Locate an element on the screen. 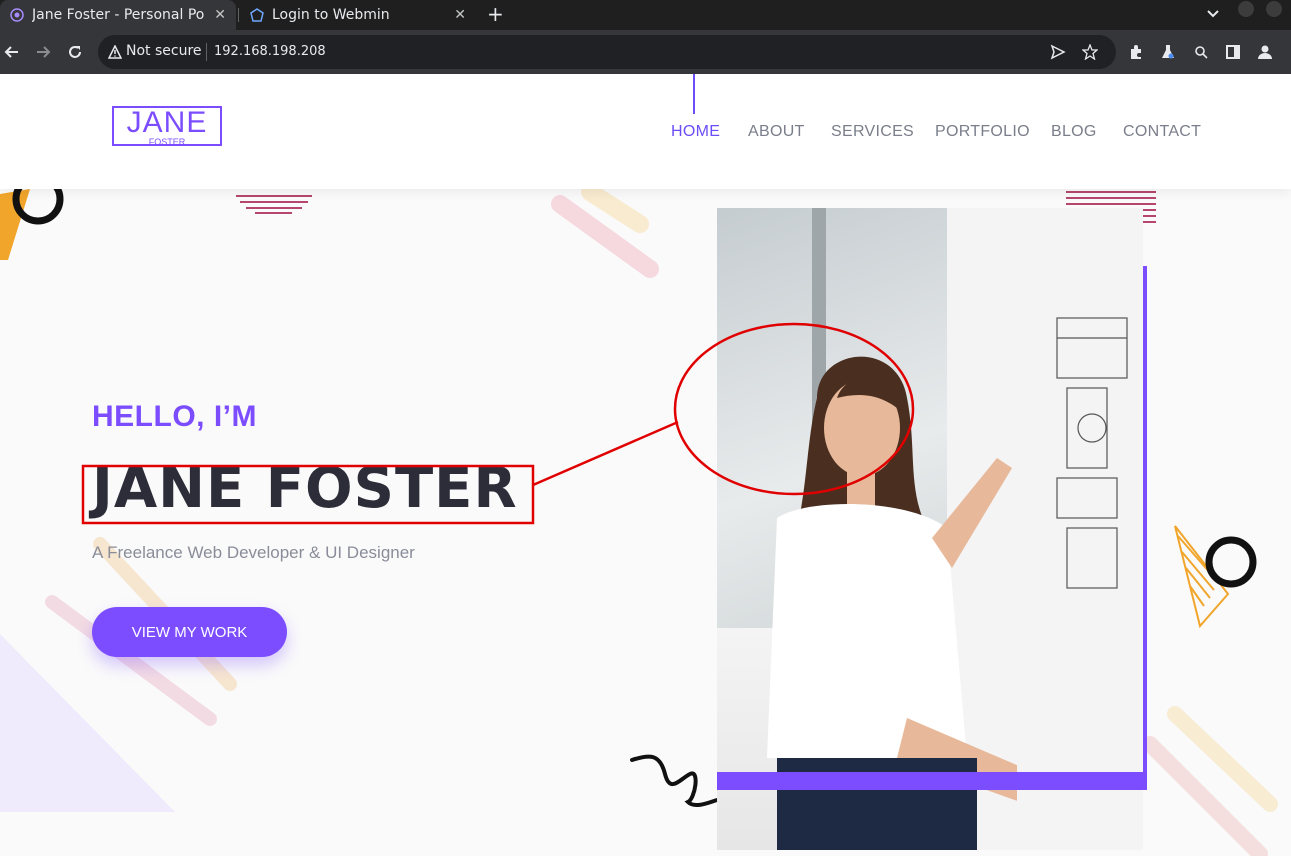 The width and height of the screenshot is (1291, 856). browser-toolbar: Not secure 192.168.198.208 is located at coordinates (645, 52).